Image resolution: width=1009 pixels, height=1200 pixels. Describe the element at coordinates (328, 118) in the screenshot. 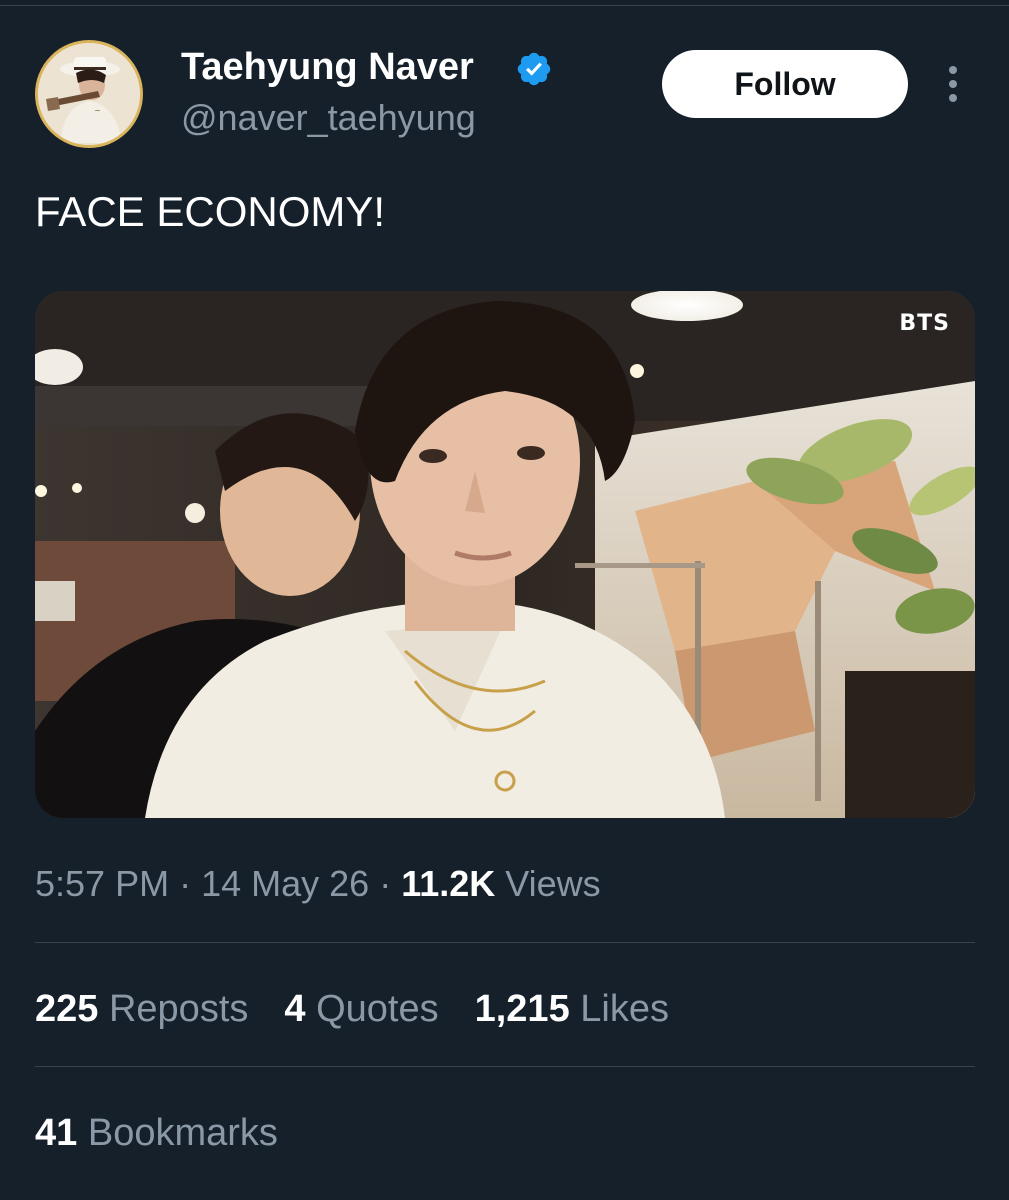

I see `author-handle: @naver_taehyung` at that location.